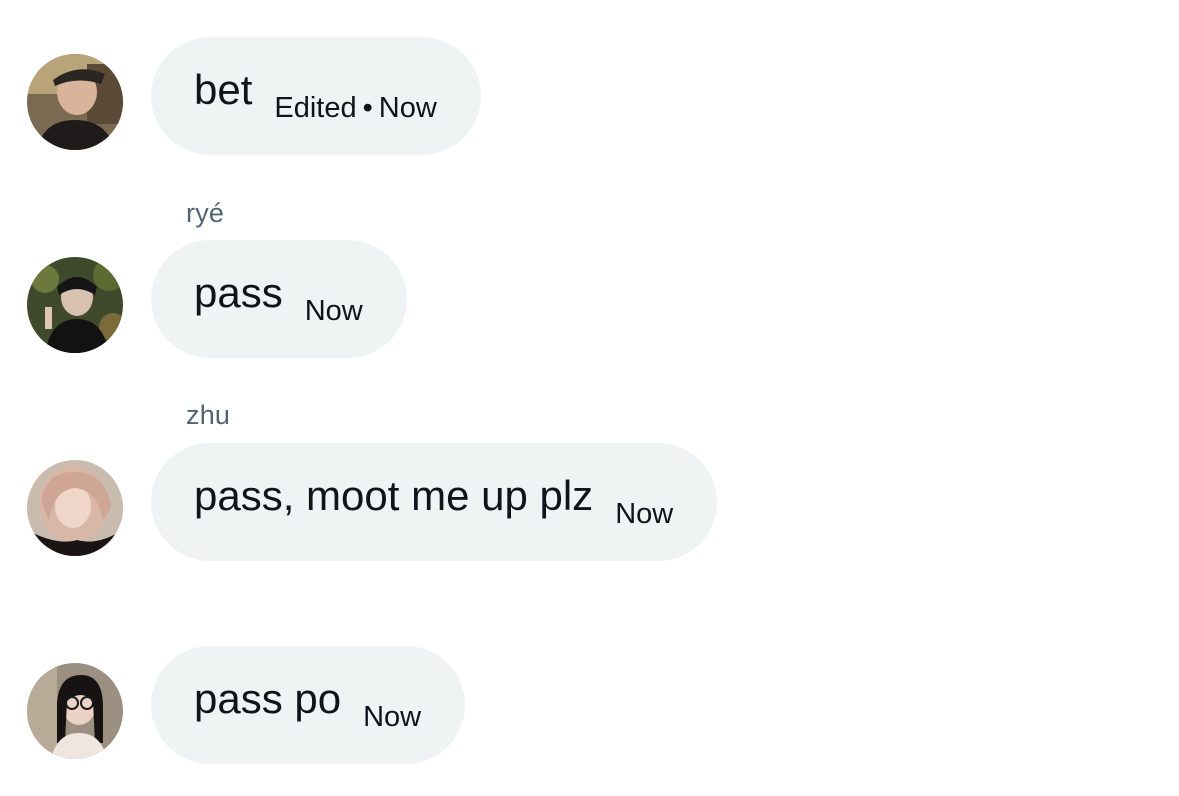 The image size is (1179, 796). What do you see at coordinates (315, 107) in the screenshot?
I see `edited-label: Edited` at bounding box center [315, 107].